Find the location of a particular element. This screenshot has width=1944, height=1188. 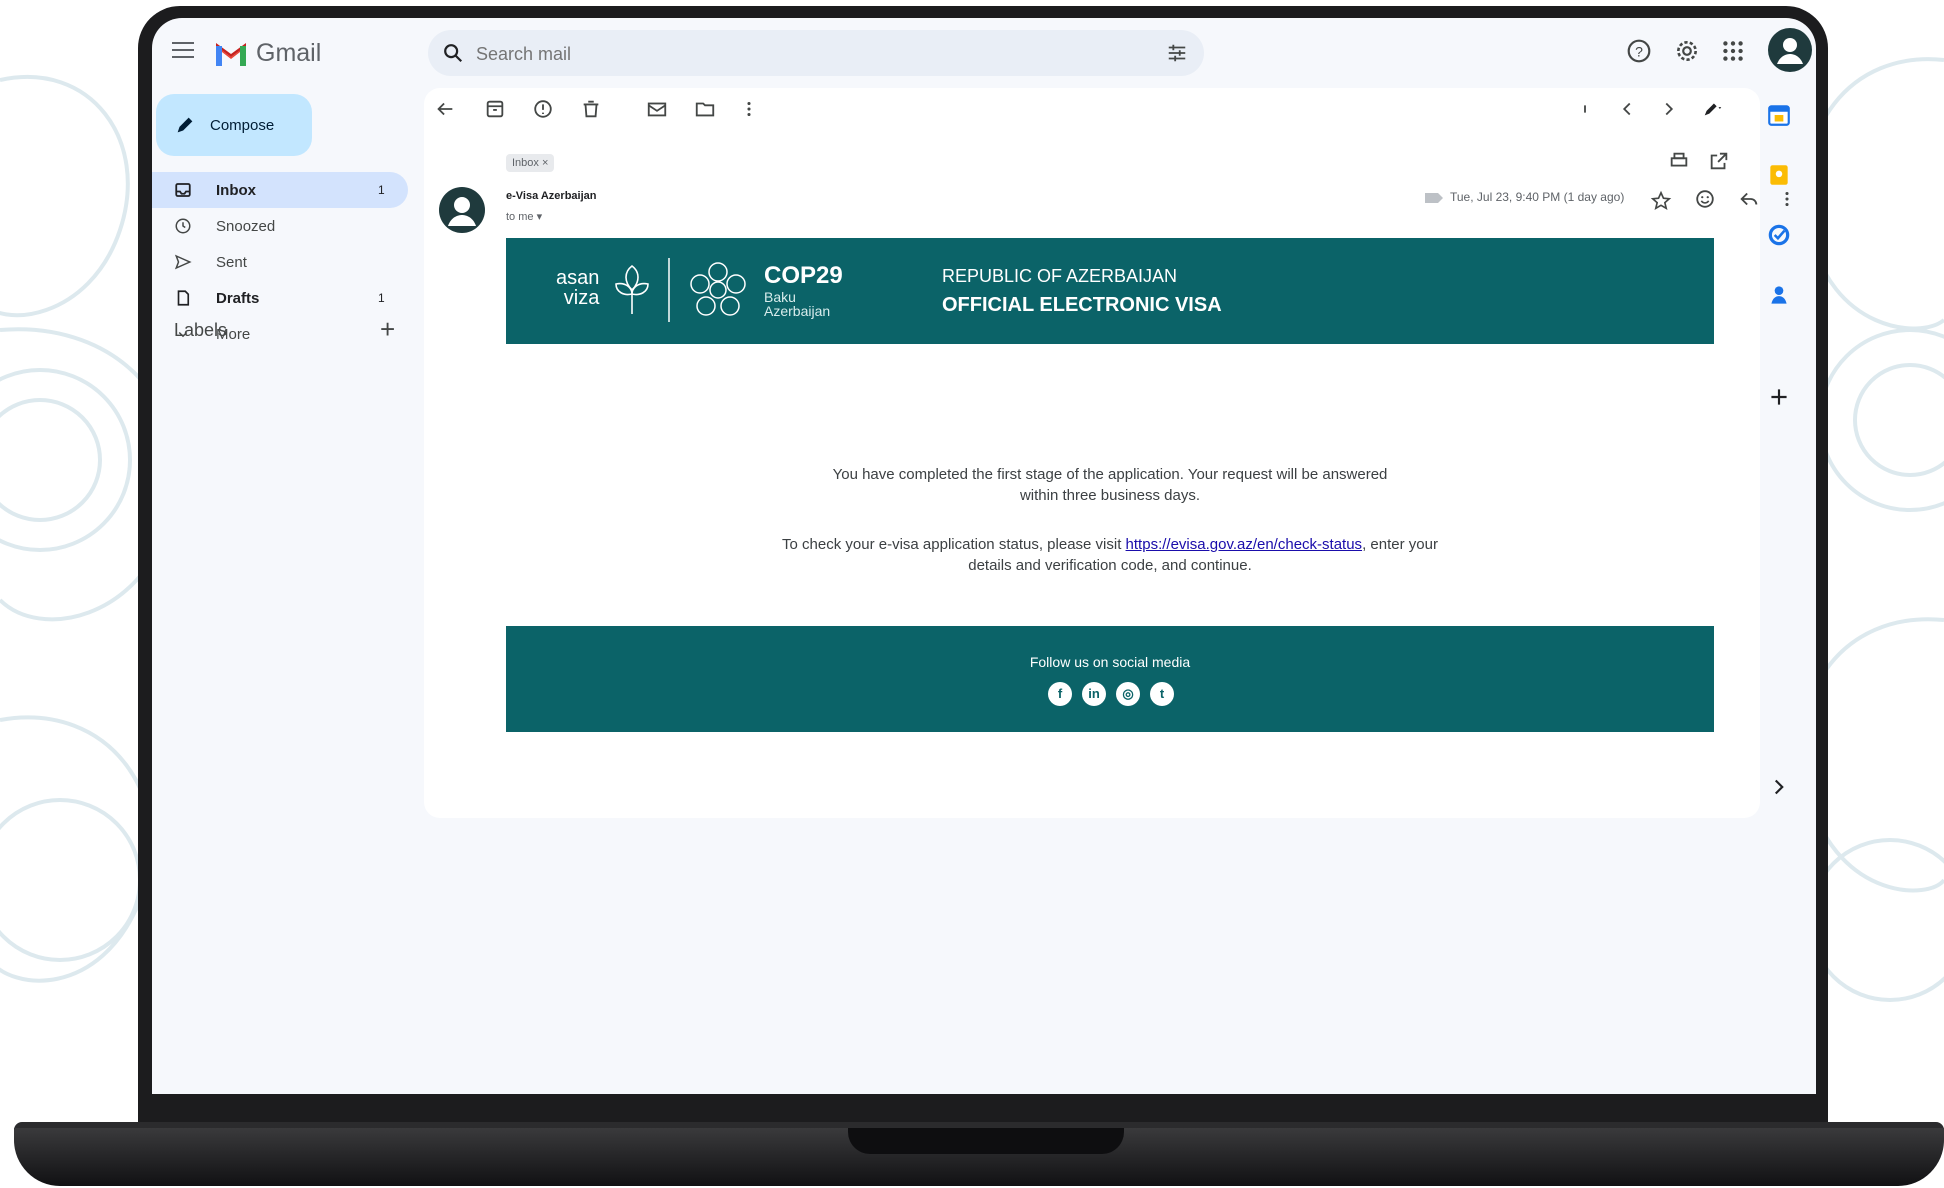

cop29-emblem-icon is located at coordinates (718, 289).